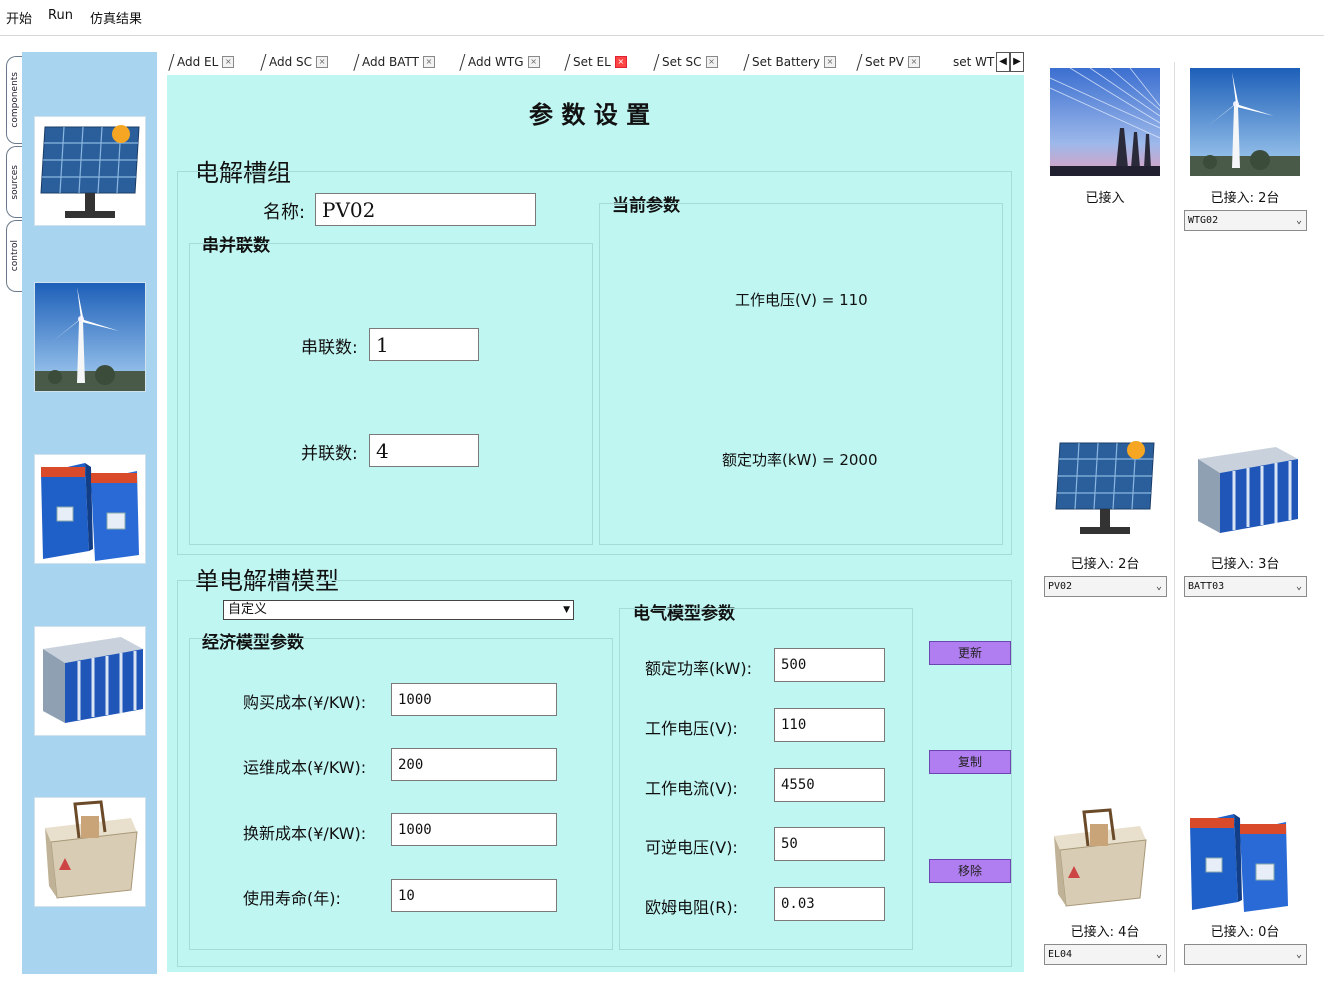 The width and height of the screenshot is (1324, 982). What do you see at coordinates (60, 15) in the screenshot?
I see `menu-run: Run` at bounding box center [60, 15].